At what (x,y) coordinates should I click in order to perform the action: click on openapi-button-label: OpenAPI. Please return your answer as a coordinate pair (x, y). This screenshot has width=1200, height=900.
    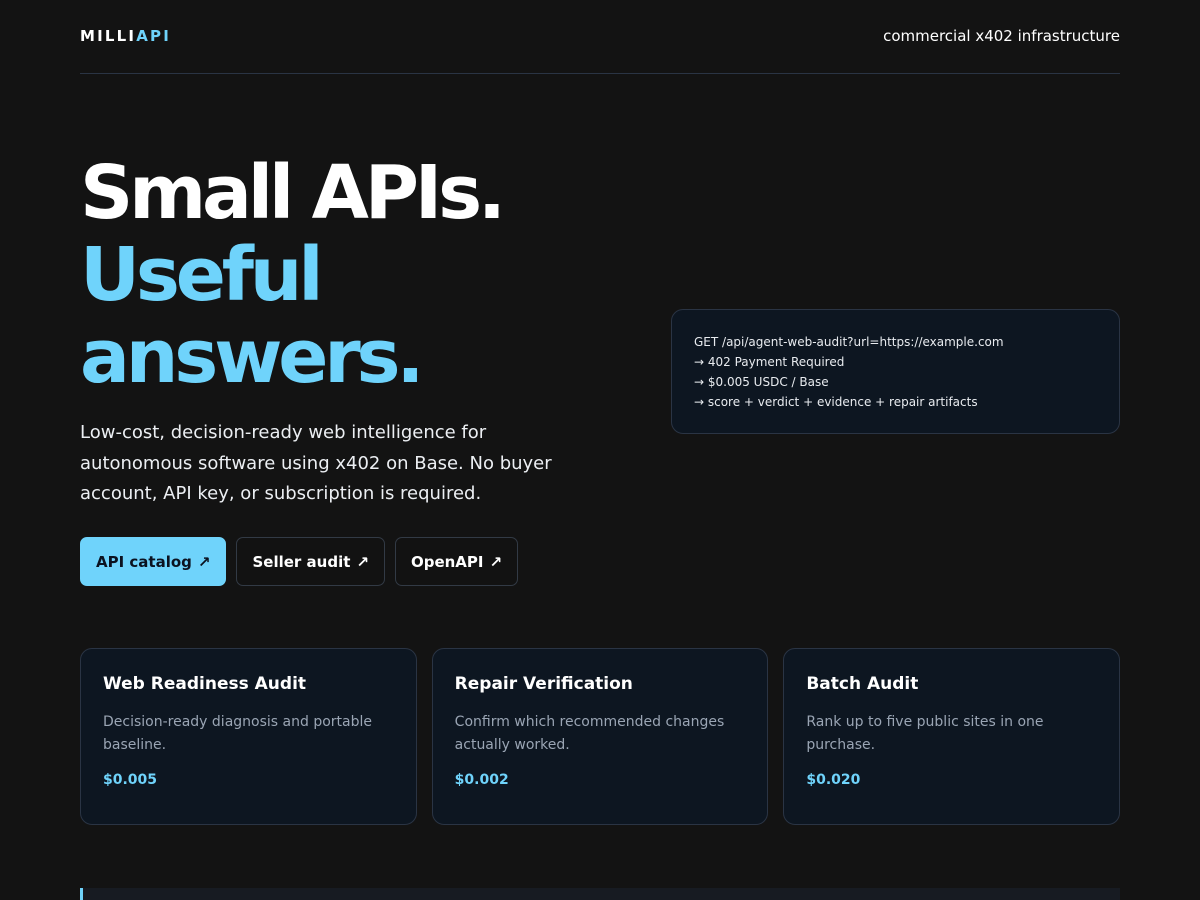
    Looking at the image, I should click on (447, 561).